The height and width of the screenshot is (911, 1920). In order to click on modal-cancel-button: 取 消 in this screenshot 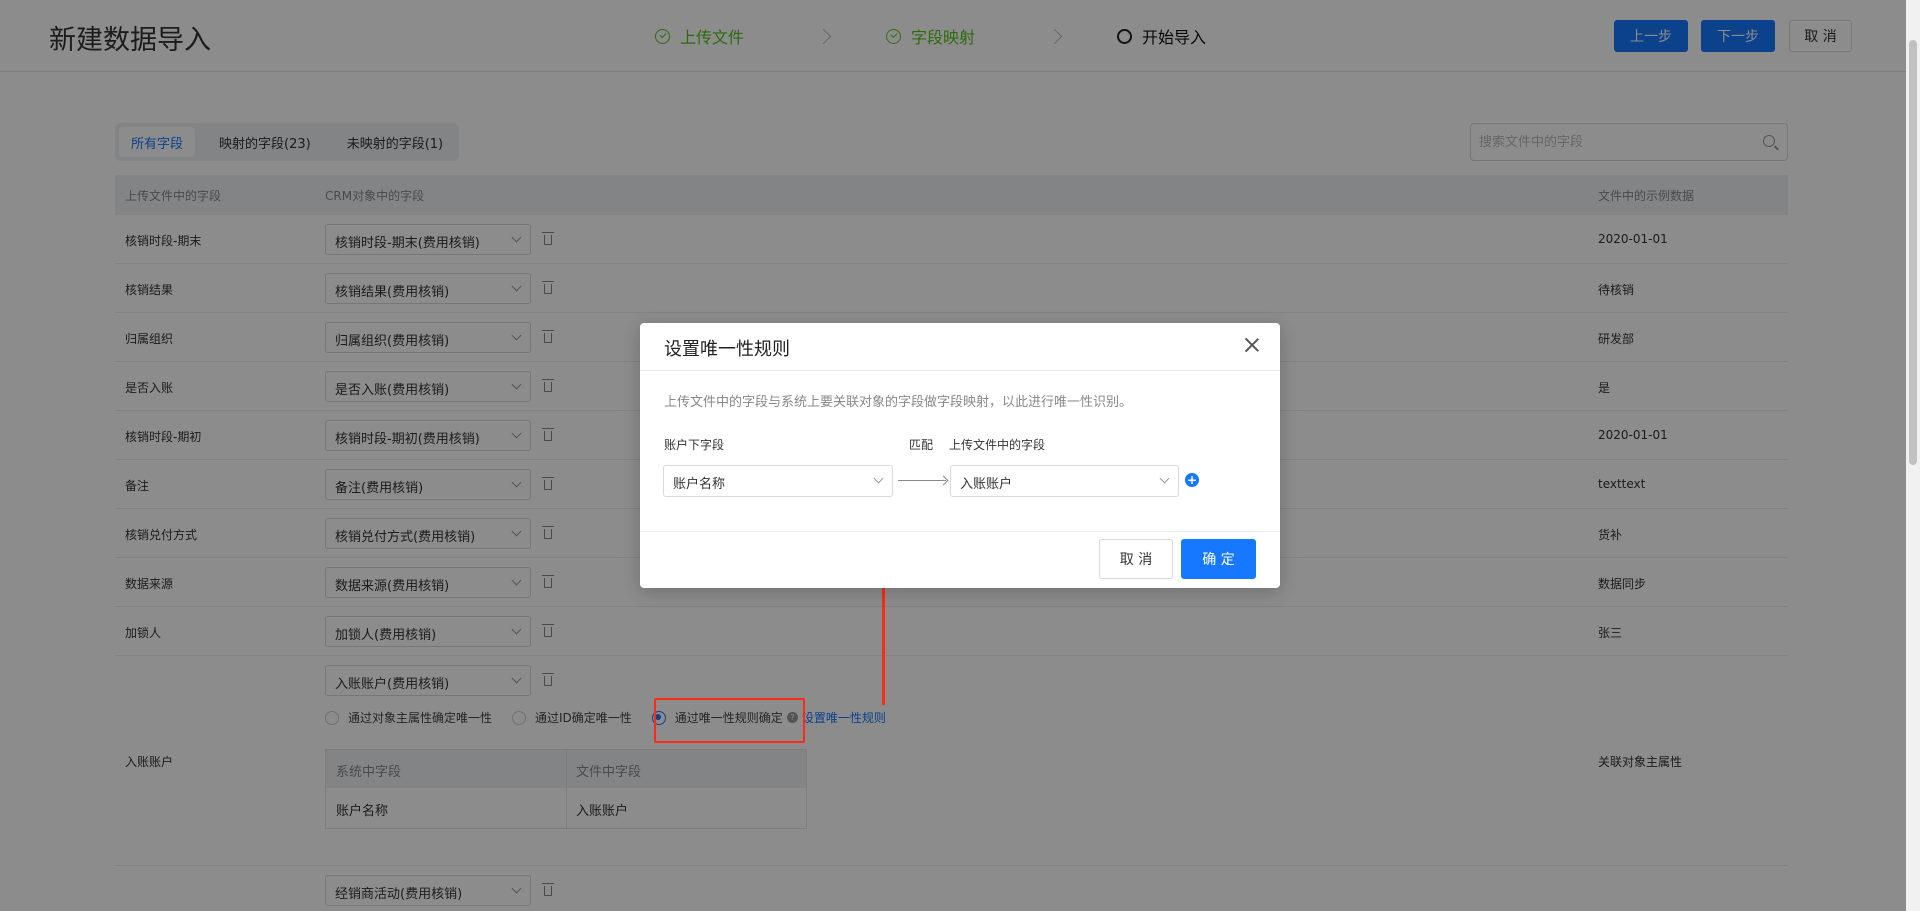, I will do `click(1136, 559)`.